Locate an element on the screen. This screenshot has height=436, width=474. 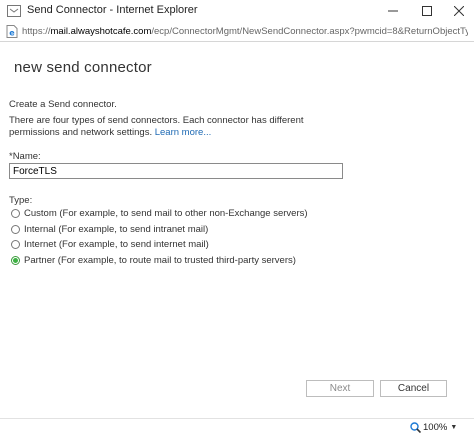
name-input is located at coordinates (176, 171).